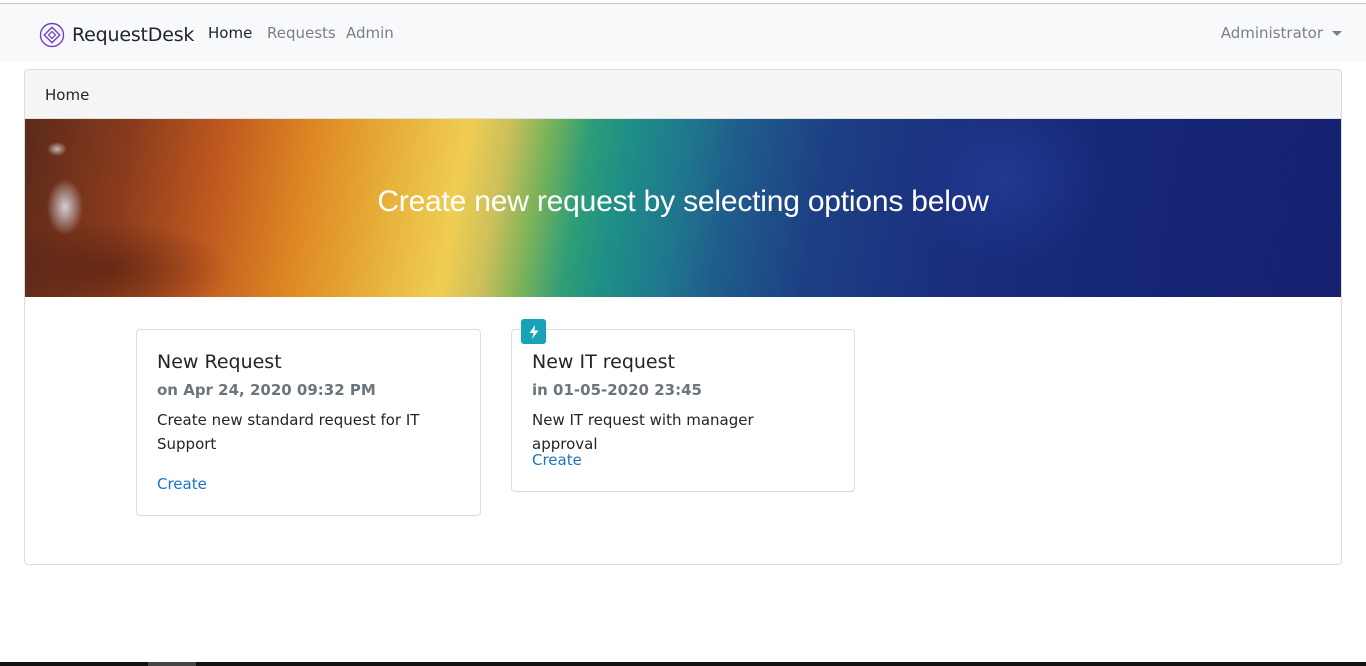 The image size is (1366, 666). Describe the element at coordinates (1337, 33) in the screenshot. I see `caret-down-icon` at that location.